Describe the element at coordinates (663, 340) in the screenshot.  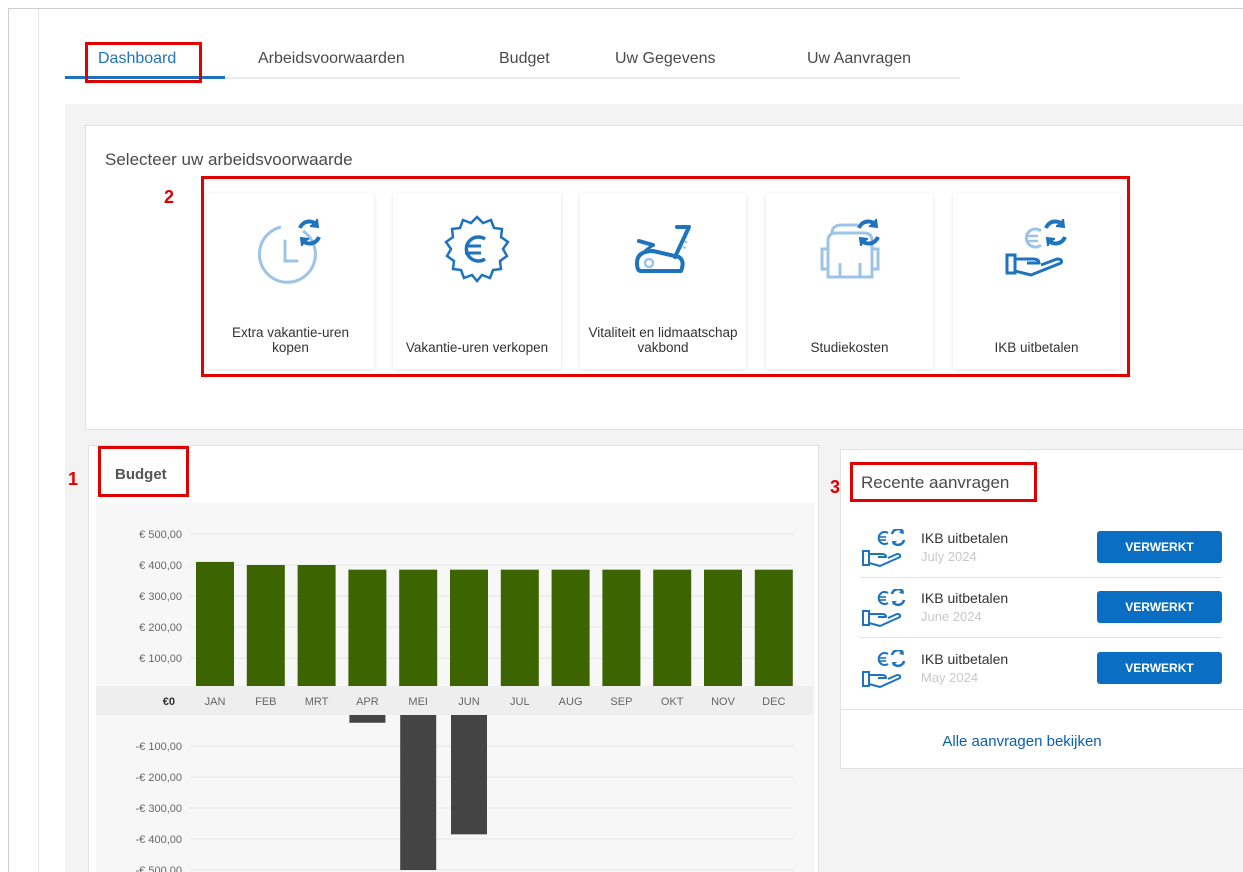
I see `tile-label: Vitaliteit en lidmaatschap vakbond` at that location.